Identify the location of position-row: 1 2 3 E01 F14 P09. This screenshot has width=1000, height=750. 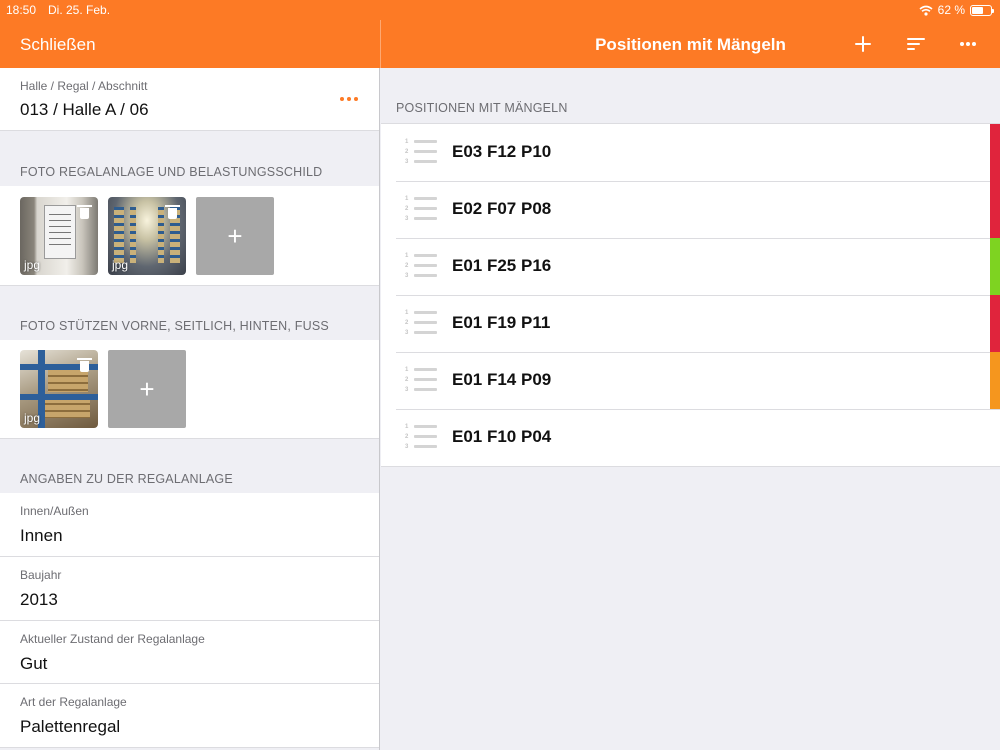
(690, 380).